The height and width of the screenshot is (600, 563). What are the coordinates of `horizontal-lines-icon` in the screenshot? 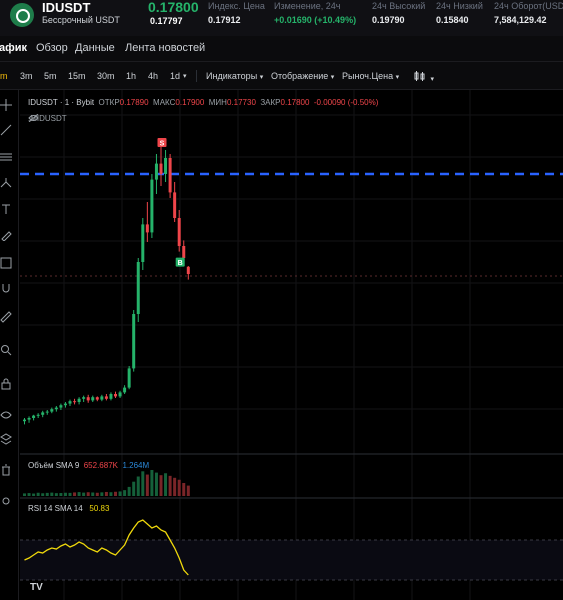 It's located at (6, 156).